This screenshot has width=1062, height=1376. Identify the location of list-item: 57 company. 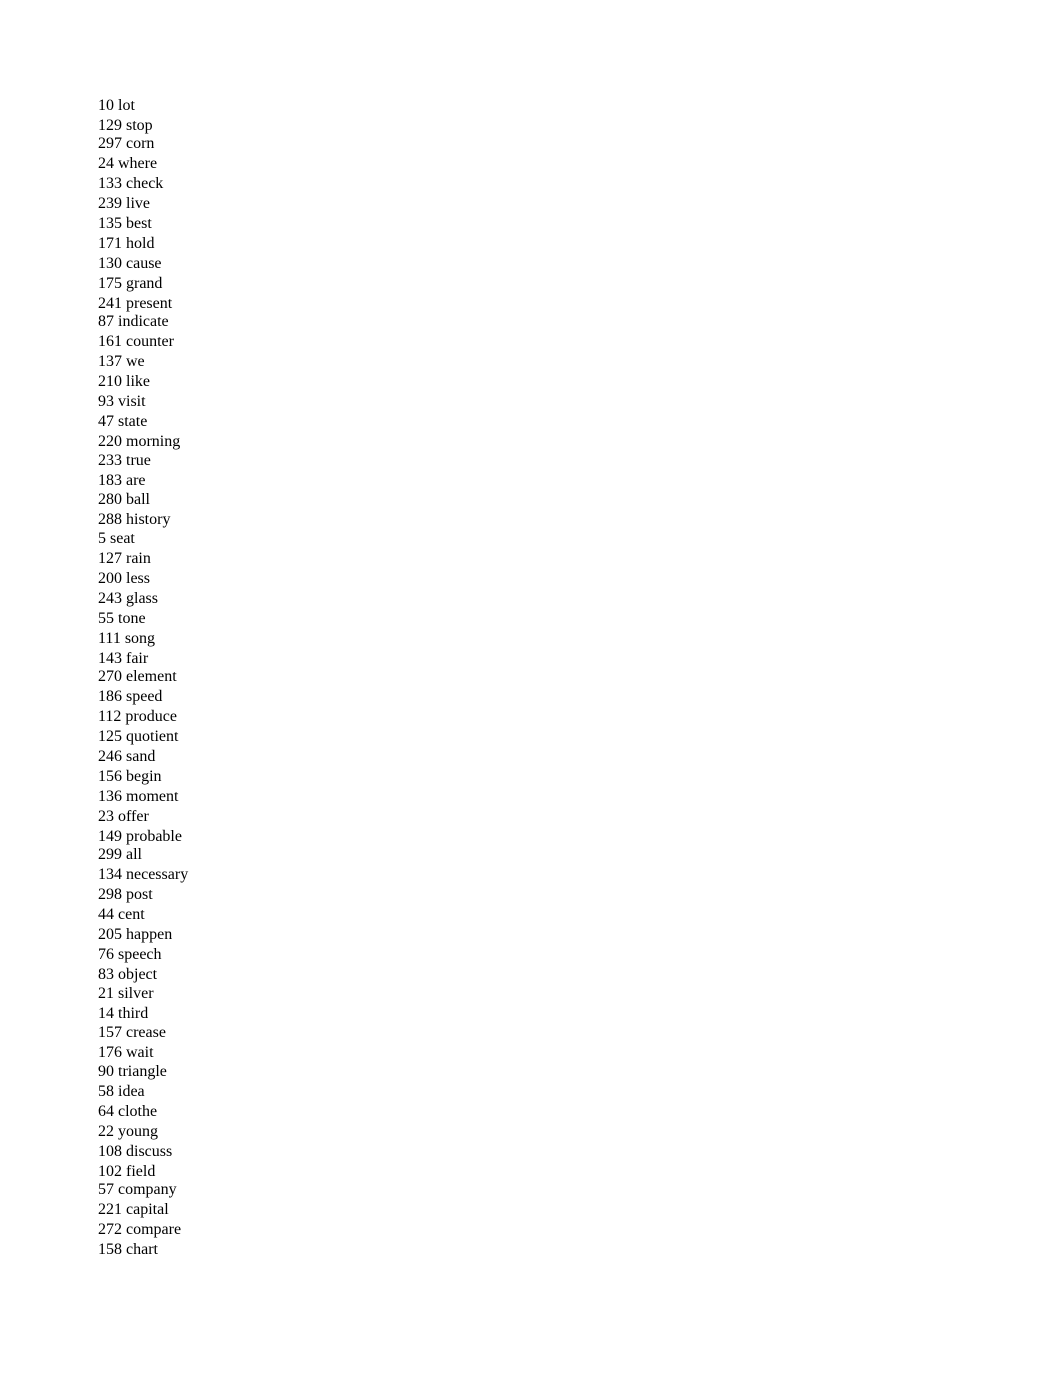
(137, 1189).